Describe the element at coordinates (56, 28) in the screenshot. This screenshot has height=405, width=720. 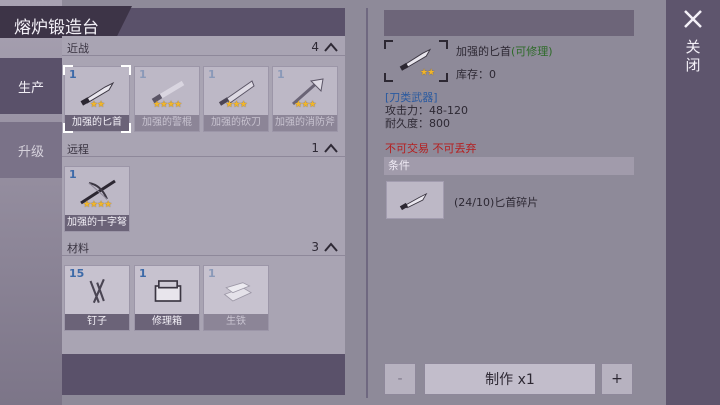
I see `page-title: 熔炉锻造台` at that location.